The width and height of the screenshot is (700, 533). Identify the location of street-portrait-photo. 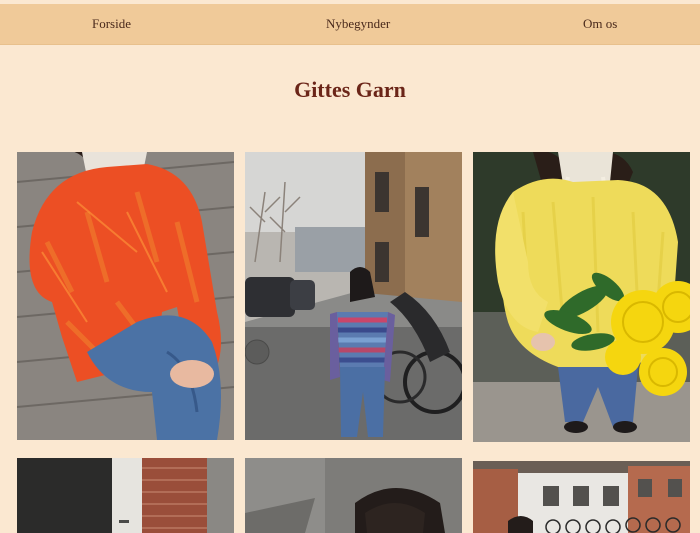
(353, 495).